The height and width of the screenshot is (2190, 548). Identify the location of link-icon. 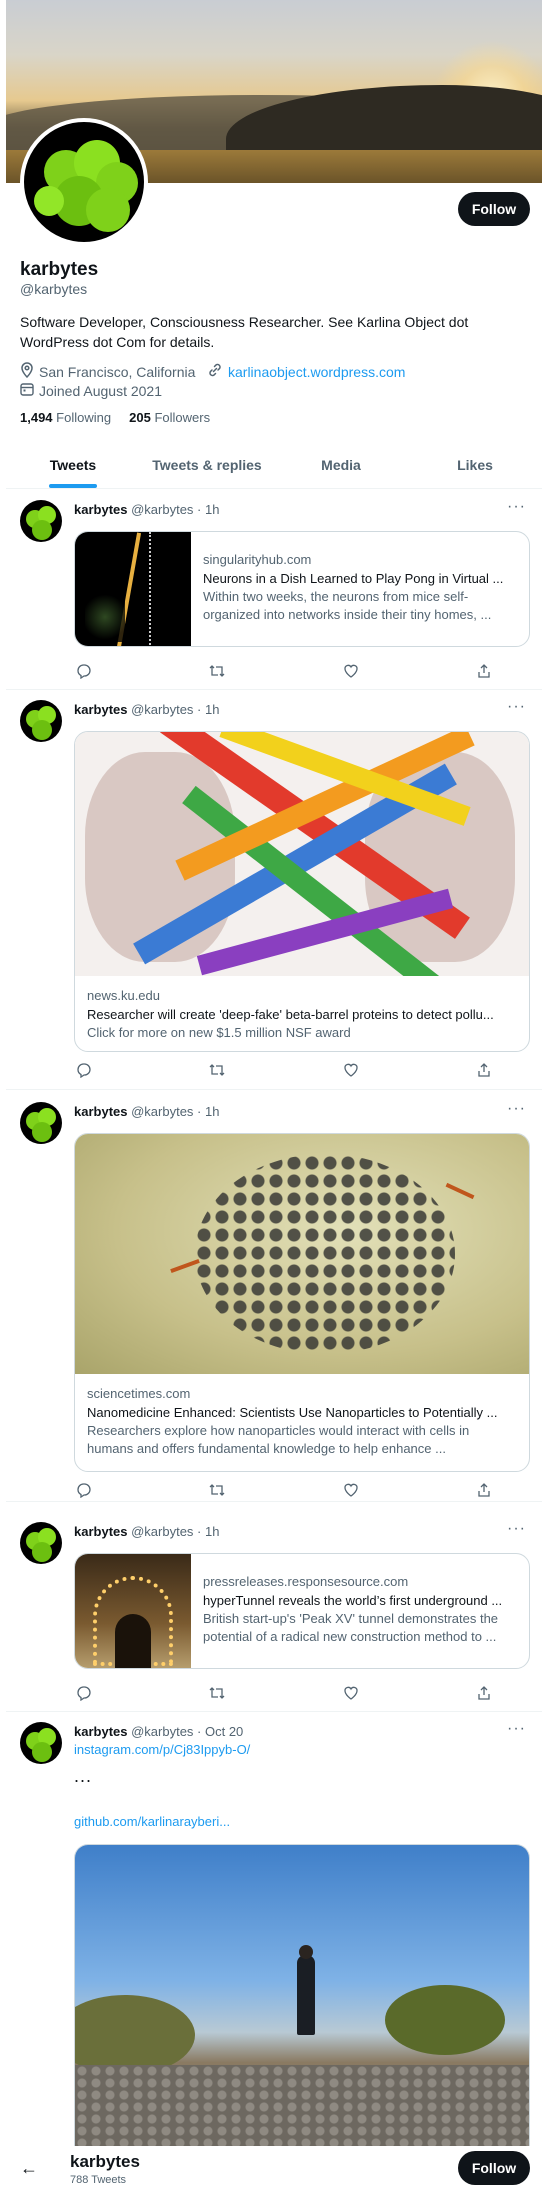
(215, 371).